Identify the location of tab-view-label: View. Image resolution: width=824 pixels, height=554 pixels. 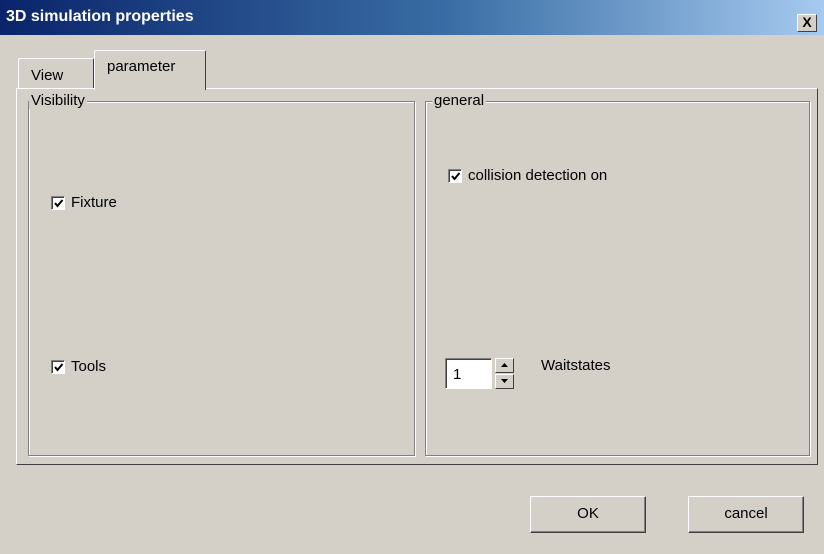
(47, 75).